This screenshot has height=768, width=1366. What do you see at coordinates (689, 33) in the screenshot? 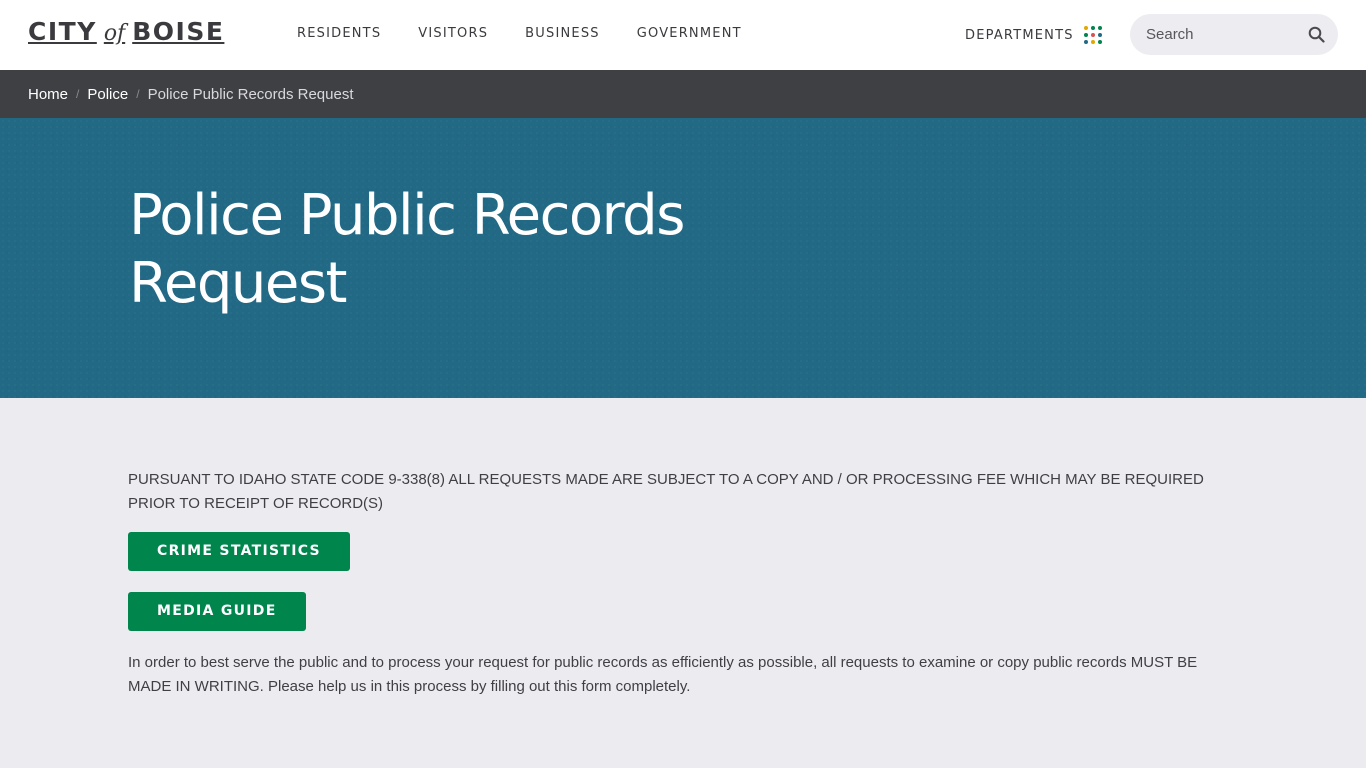
I see `nav-government: GOVERNMENT` at bounding box center [689, 33].